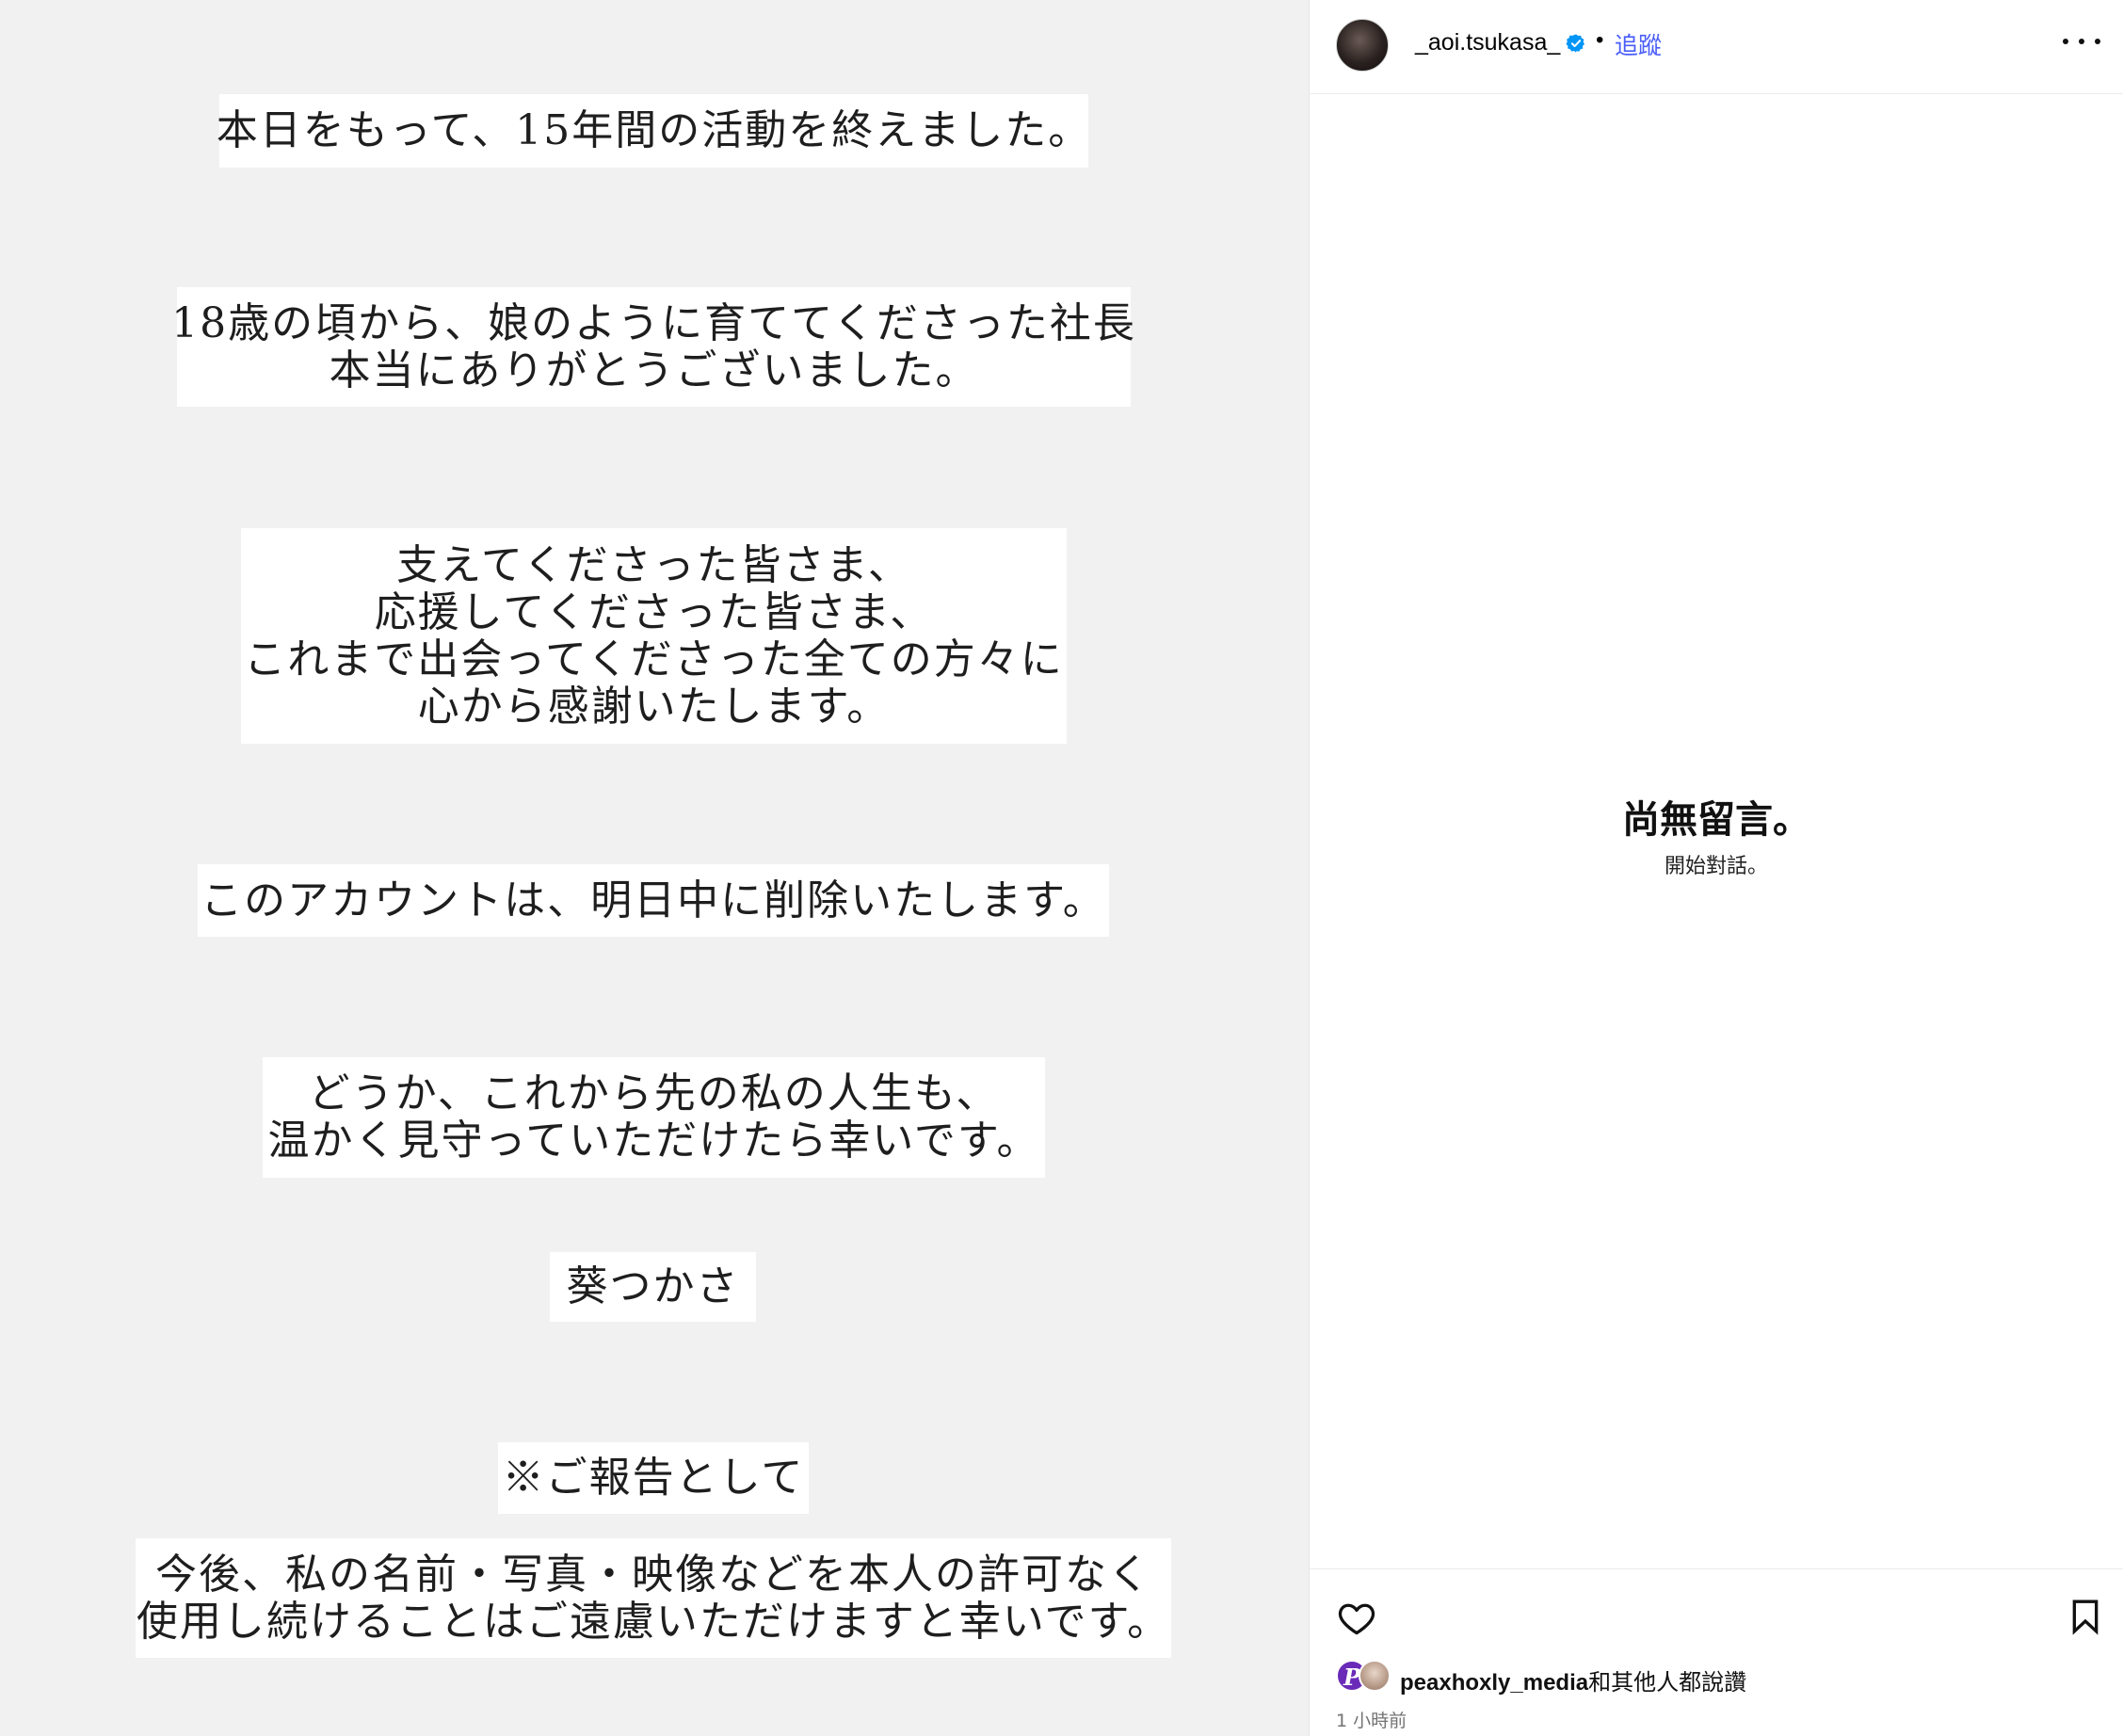 This screenshot has height=1736, width=2123. Describe the element at coordinates (1375, 1676) in the screenshot. I see `liker-avatar` at that location.